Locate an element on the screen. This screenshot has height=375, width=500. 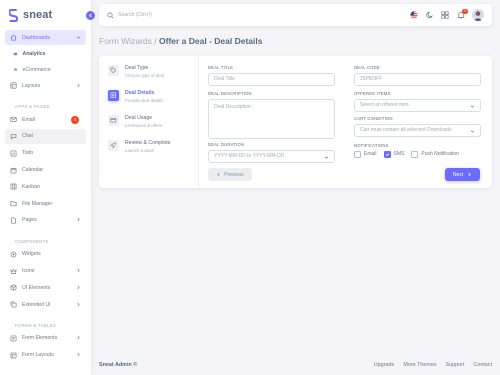
cart-condition-select: Cart must contain all selected Downloads is located at coordinates (417, 130).